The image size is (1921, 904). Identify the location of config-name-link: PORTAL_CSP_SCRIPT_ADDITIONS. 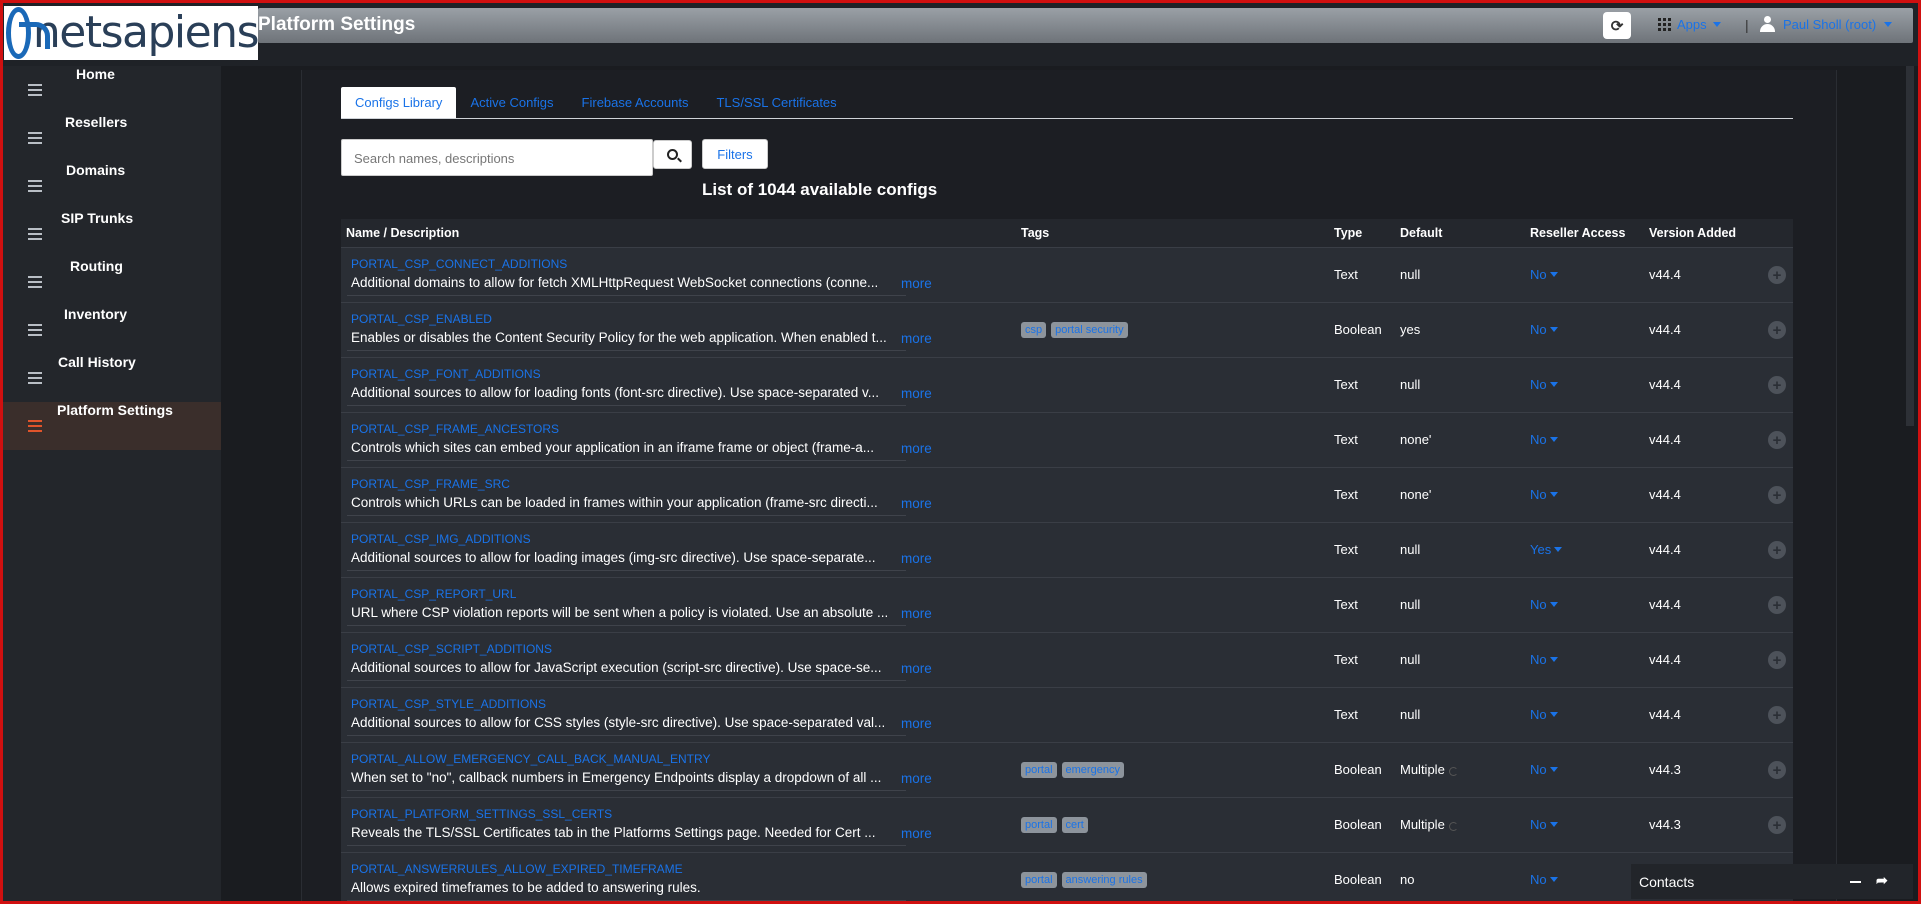
(451, 649).